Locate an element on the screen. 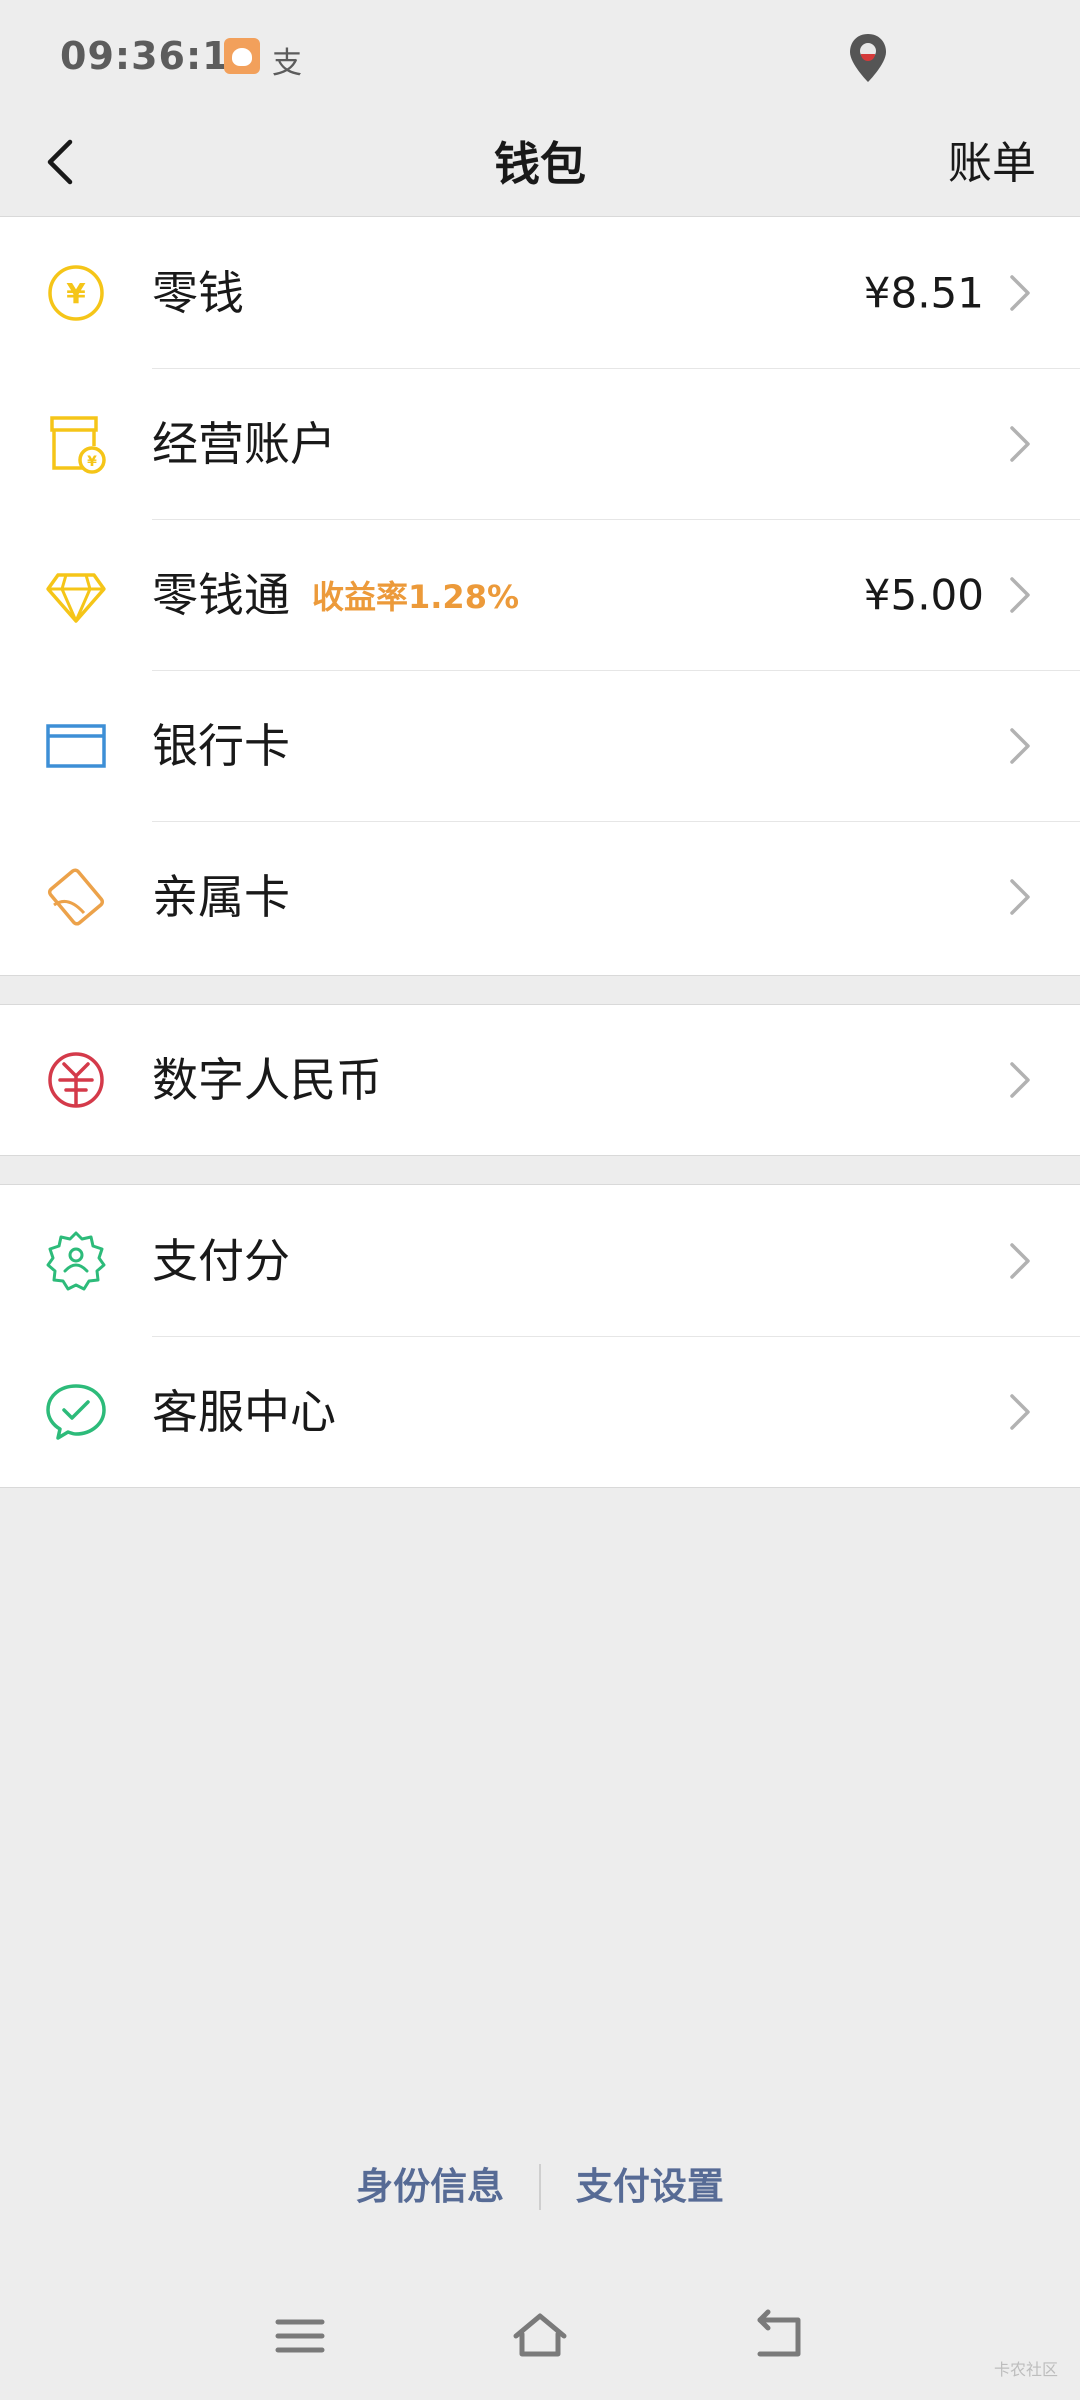 The width and height of the screenshot is (1080, 2400). system-navbar is located at coordinates (540, 2335).